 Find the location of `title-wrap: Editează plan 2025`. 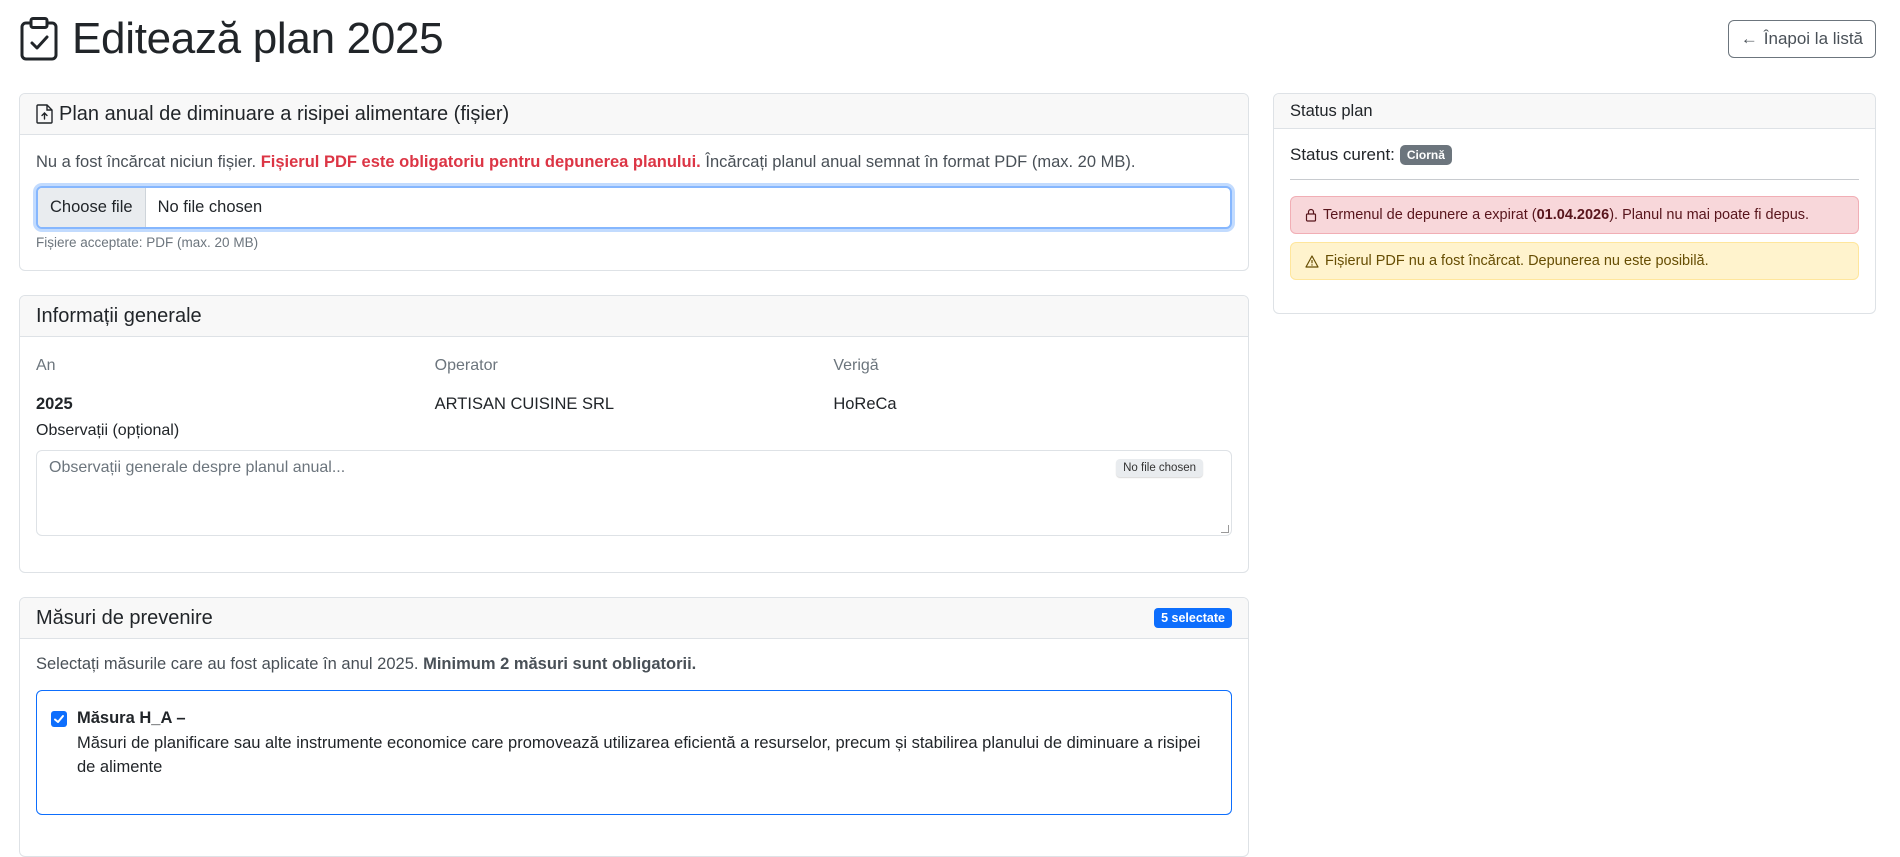

title-wrap: Editează plan 2025 is located at coordinates (232, 39).